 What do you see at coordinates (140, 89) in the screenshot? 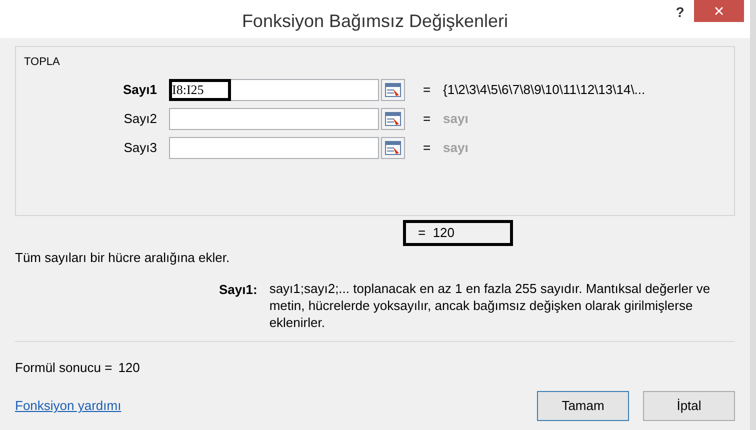
I see `argument-label: Sayı1` at bounding box center [140, 89].